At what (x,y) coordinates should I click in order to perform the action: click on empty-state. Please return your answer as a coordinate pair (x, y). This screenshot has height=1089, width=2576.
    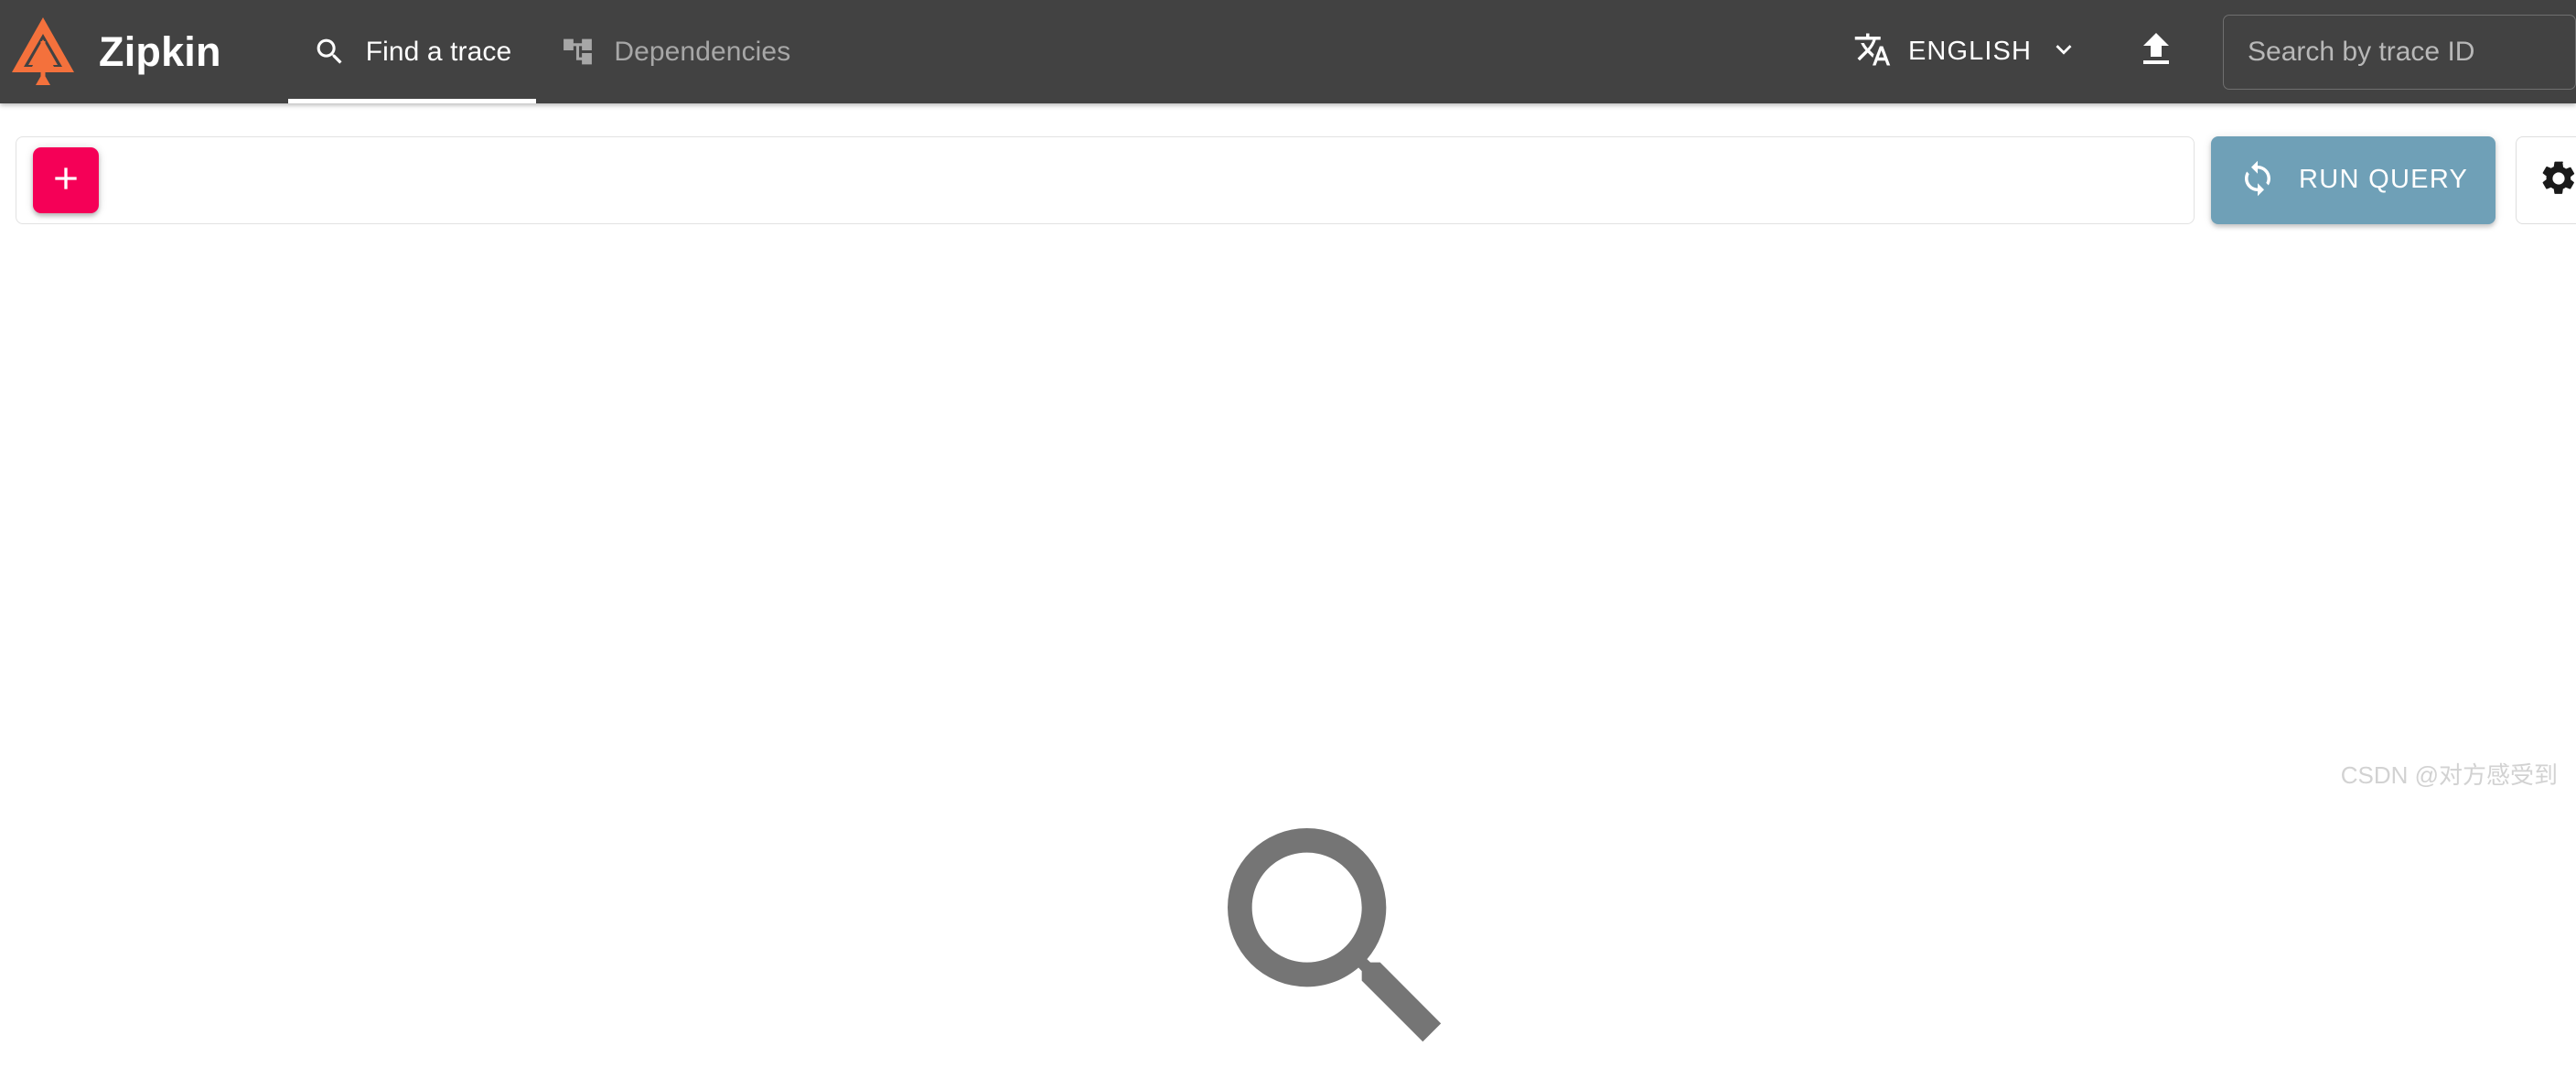
    Looking at the image, I should click on (1338, 940).